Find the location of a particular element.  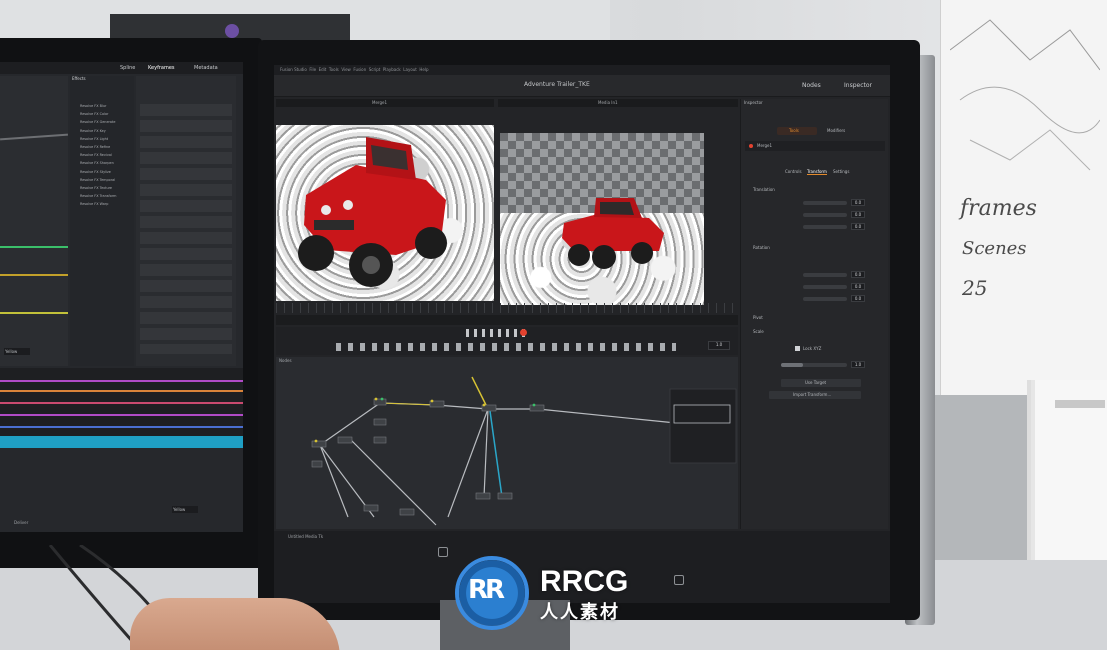

menu-item: Edit is located at coordinates (323, 69).